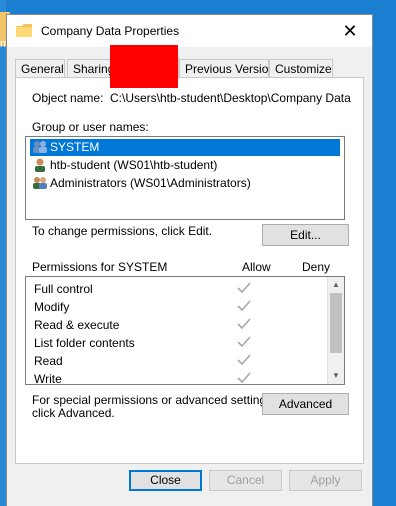 This screenshot has width=396, height=506. I want to click on folder-icon, so click(24, 30).